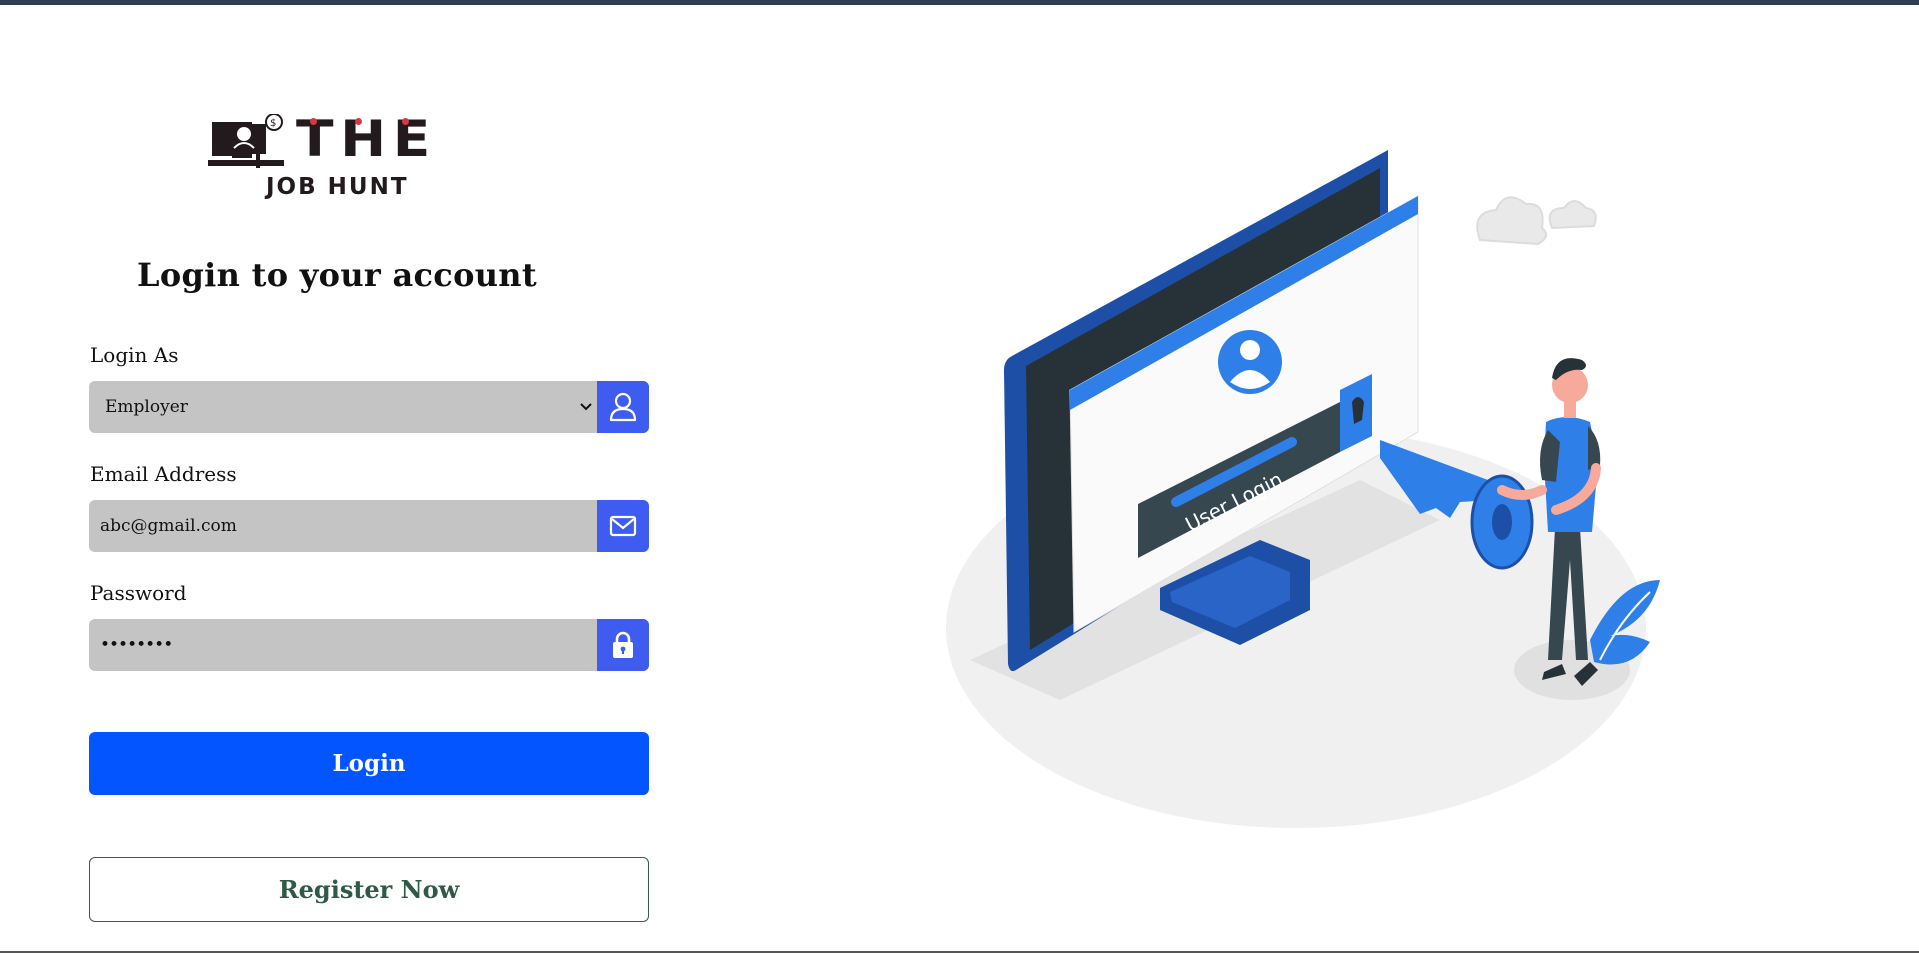 The width and height of the screenshot is (1919, 953). What do you see at coordinates (623, 407) in the screenshot?
I see `user-icon` at bounding box center [623, 407].